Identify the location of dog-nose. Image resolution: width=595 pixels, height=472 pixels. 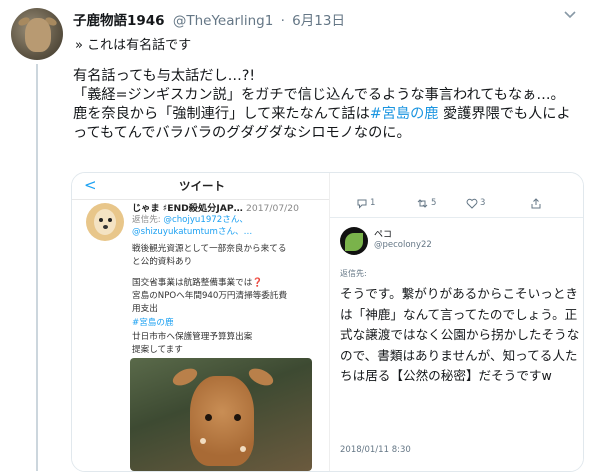
(105, 227).